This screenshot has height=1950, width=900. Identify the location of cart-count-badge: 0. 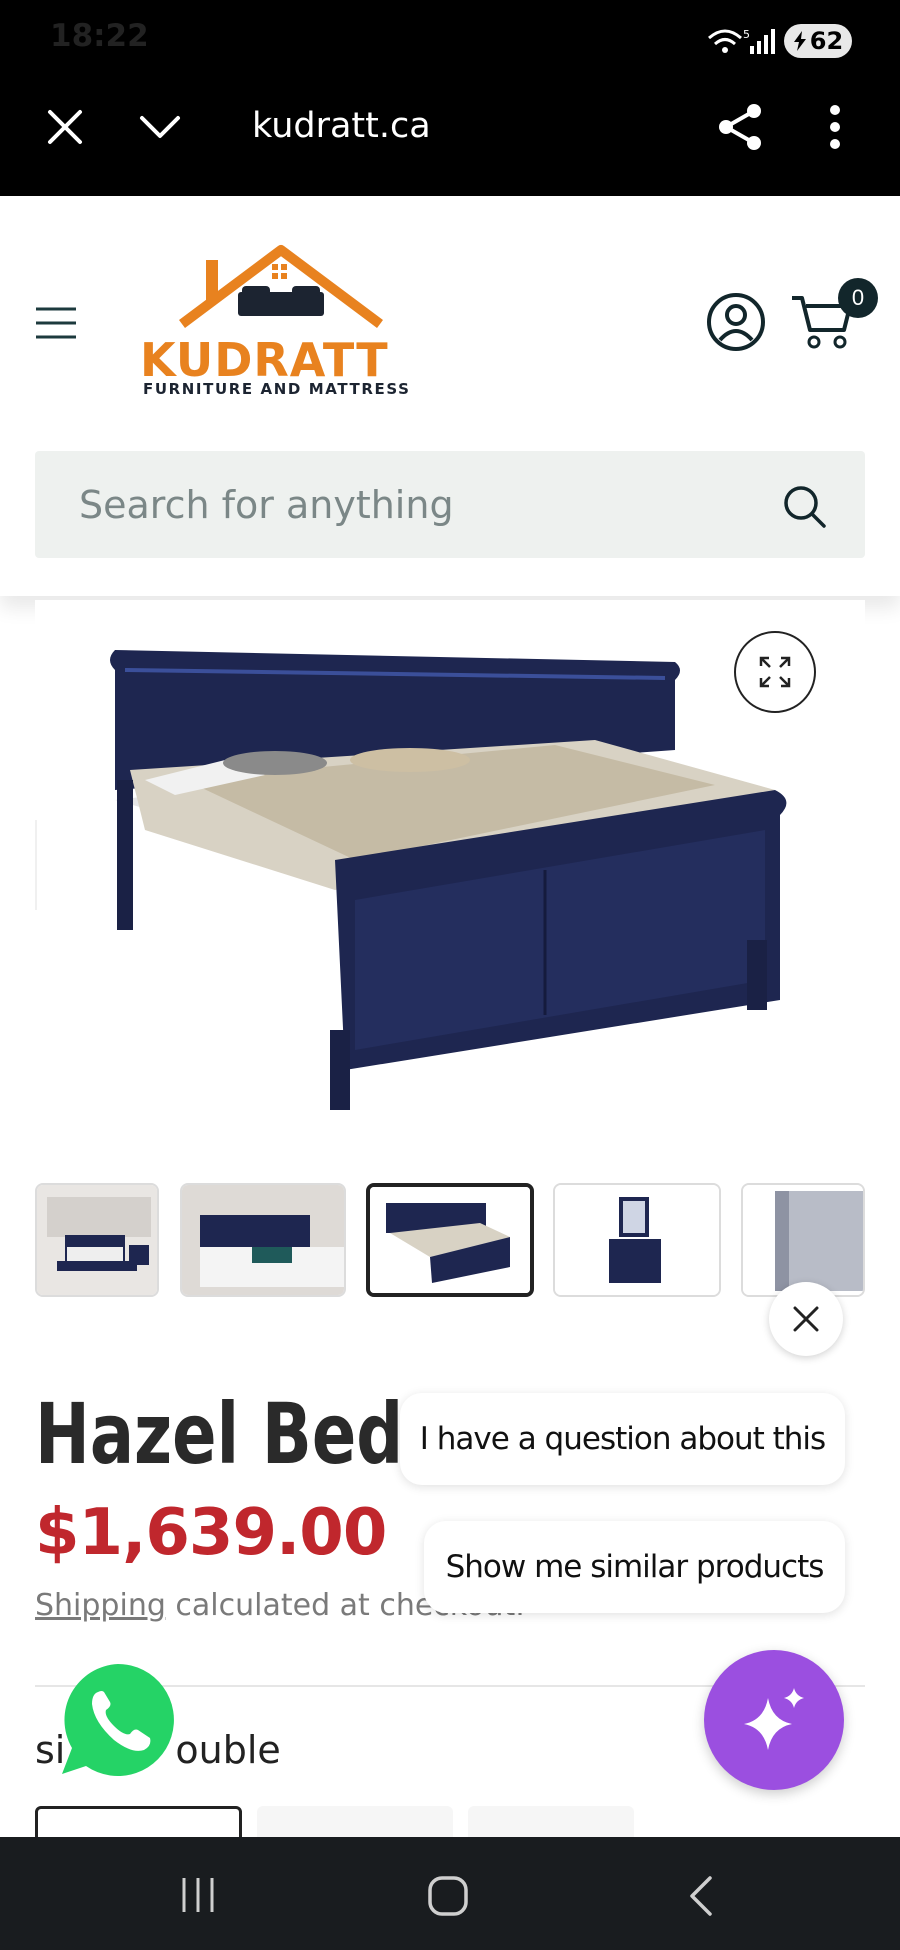
(858, 298).